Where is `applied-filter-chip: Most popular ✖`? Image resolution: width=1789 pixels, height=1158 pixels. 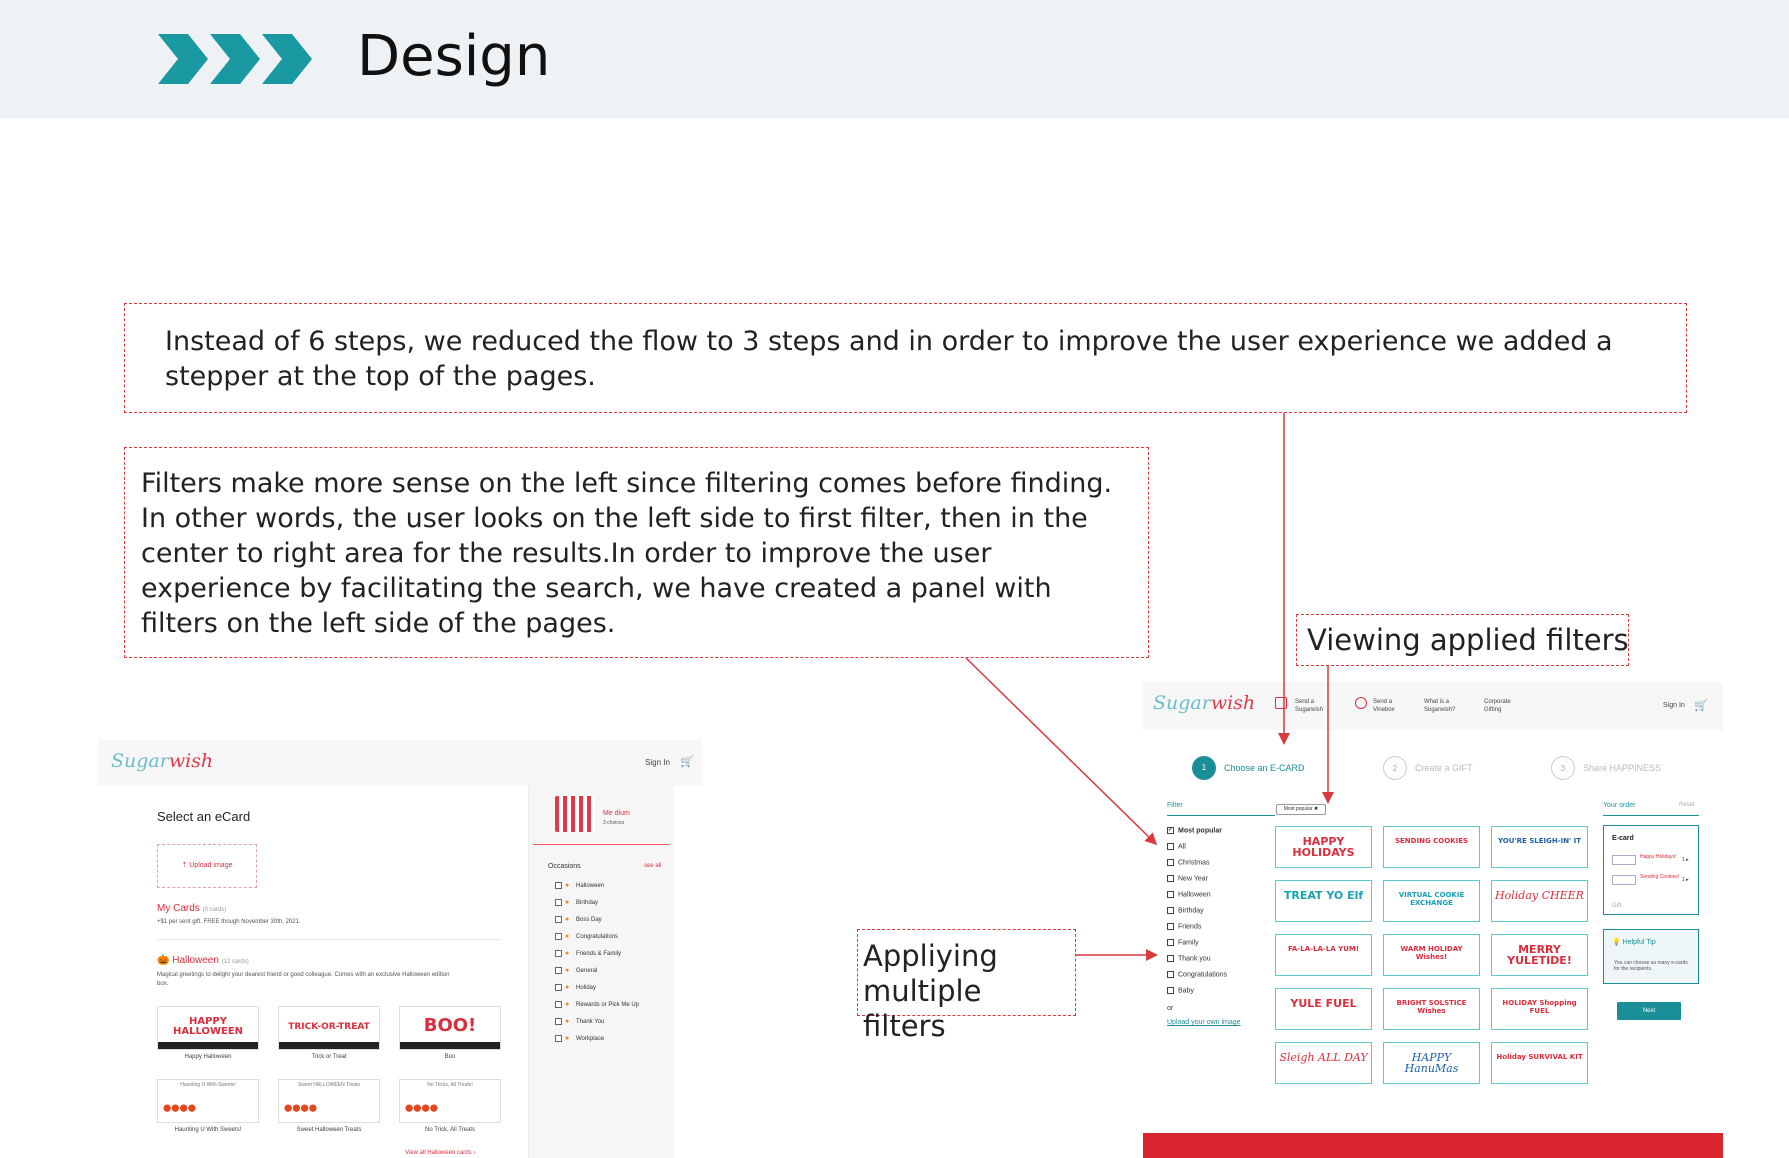 applied-filter-chip: Most popular ✖ is located at coordinates (1301, 809).